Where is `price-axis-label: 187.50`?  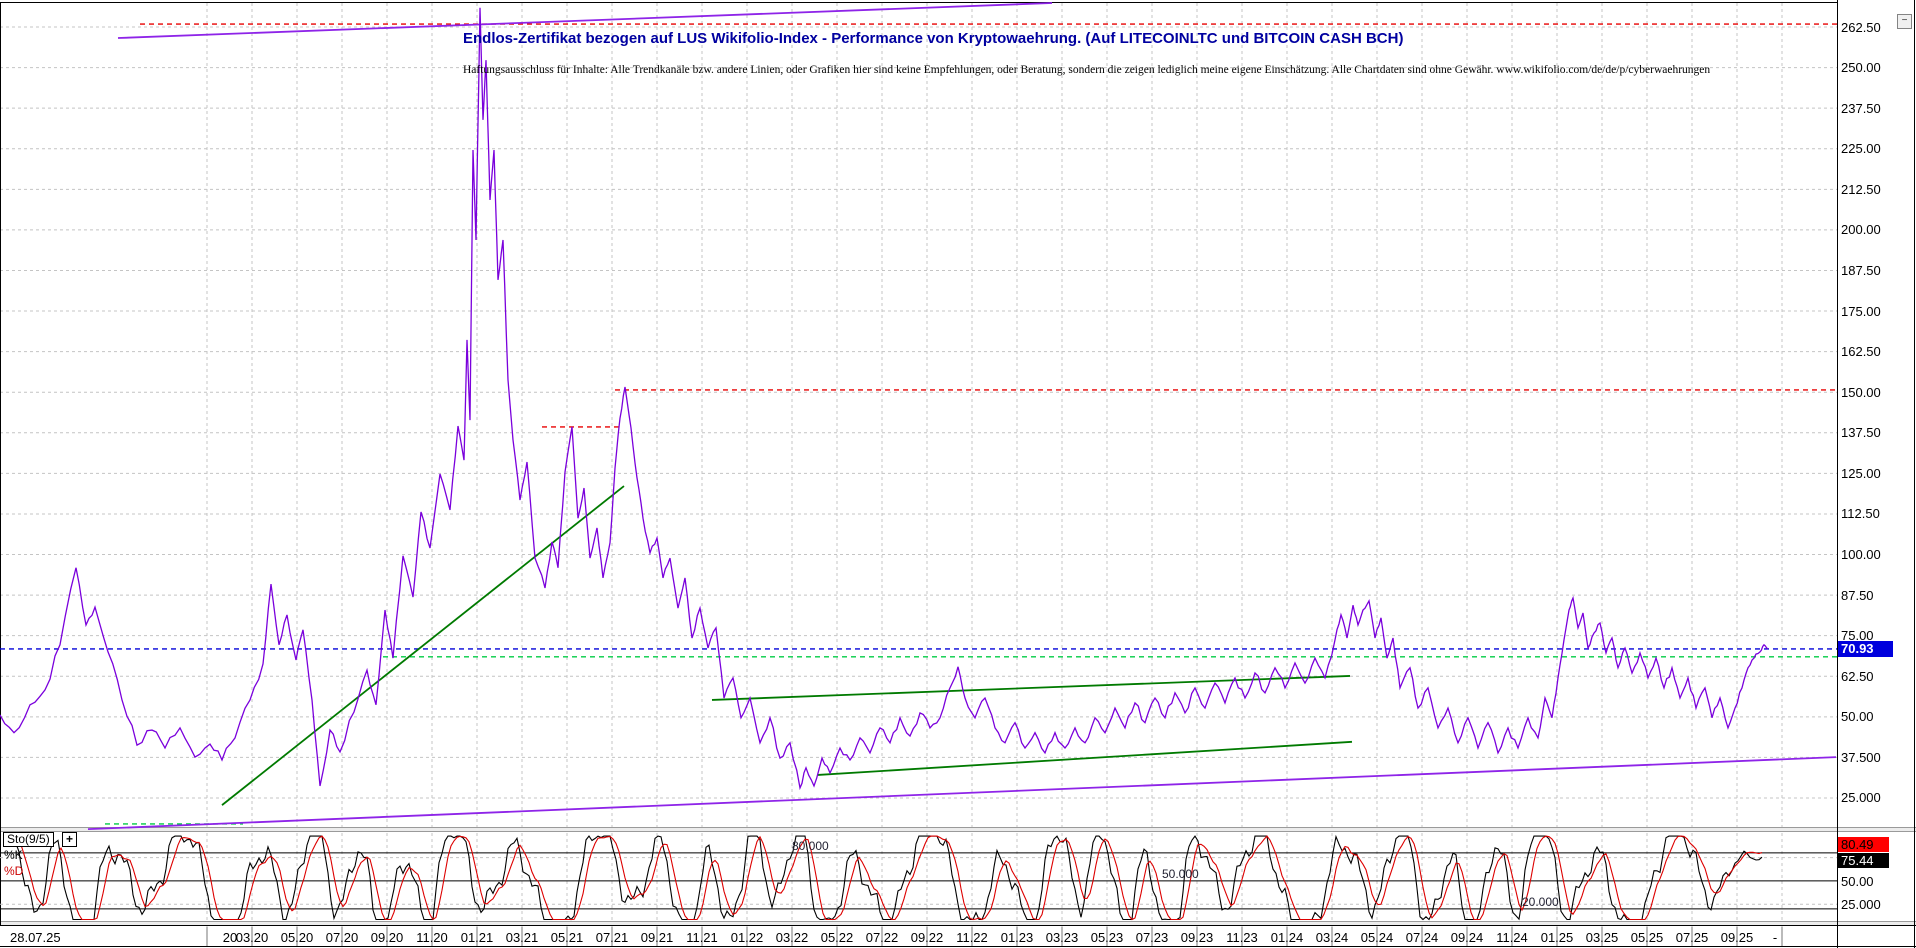 price-axis-label: 187.50 is located at coordinates (1861, 270).